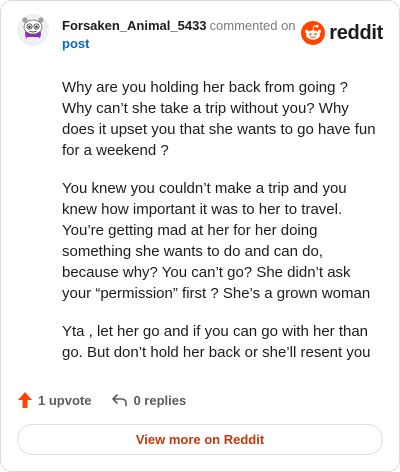  What do you see at coordinates (25, 400) in the screenshot?
I see `upvote-arrow-icon` at bounding box center [25, 400].